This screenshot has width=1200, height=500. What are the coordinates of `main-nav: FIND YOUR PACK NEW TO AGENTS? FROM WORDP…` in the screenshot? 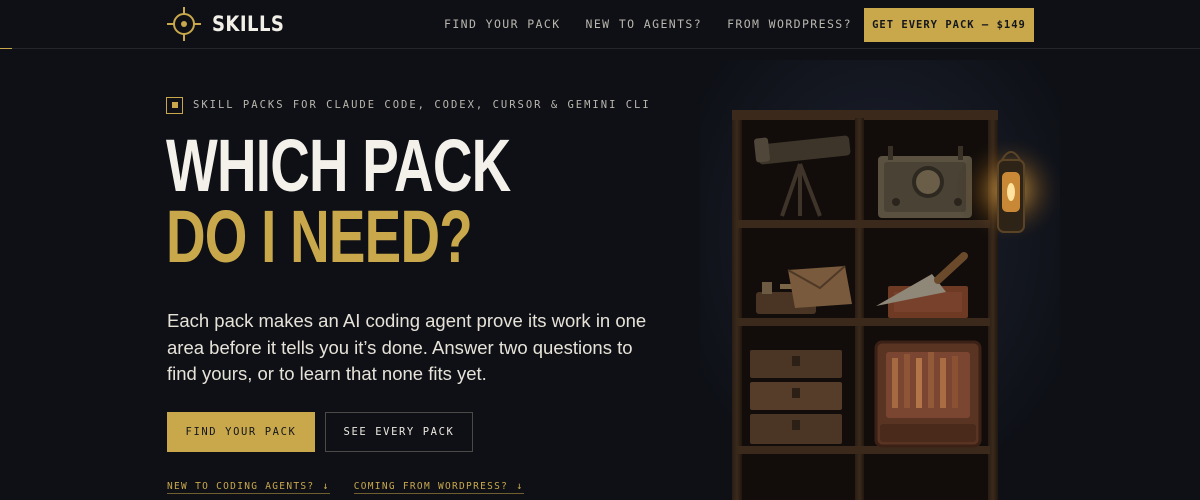 It's located at (660, 24).